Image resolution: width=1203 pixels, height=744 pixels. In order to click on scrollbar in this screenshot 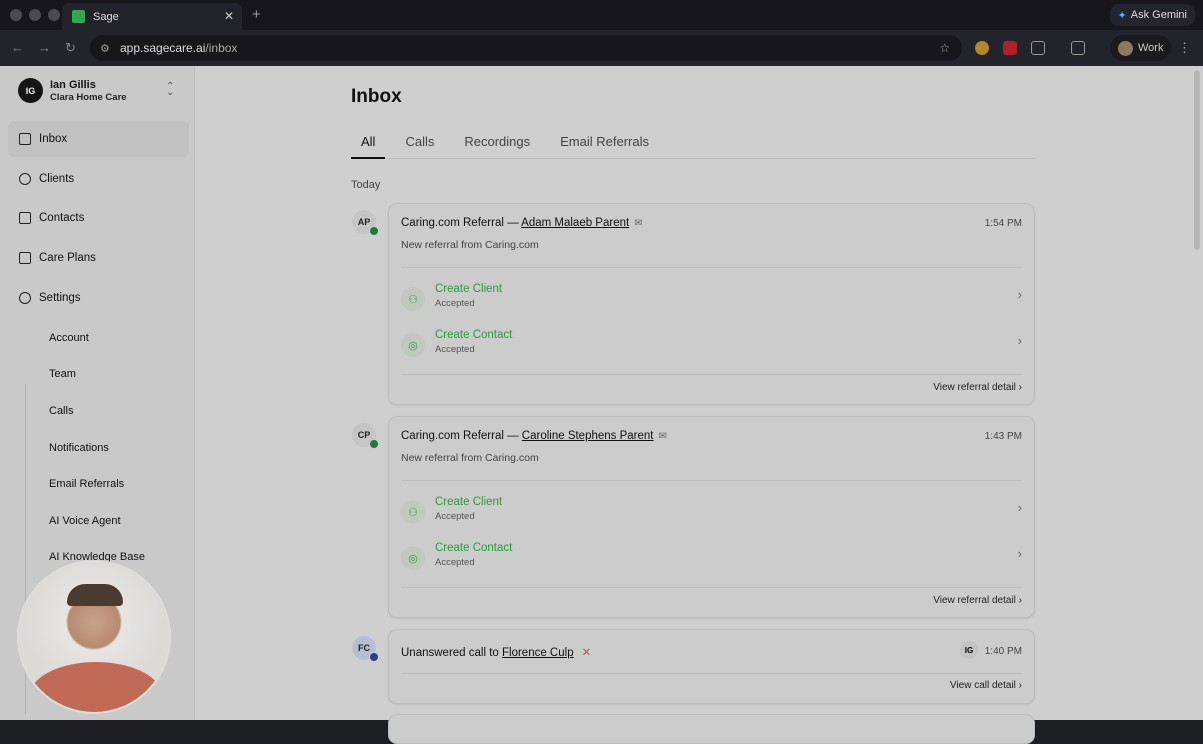, I will do `click(1197, 160)`.